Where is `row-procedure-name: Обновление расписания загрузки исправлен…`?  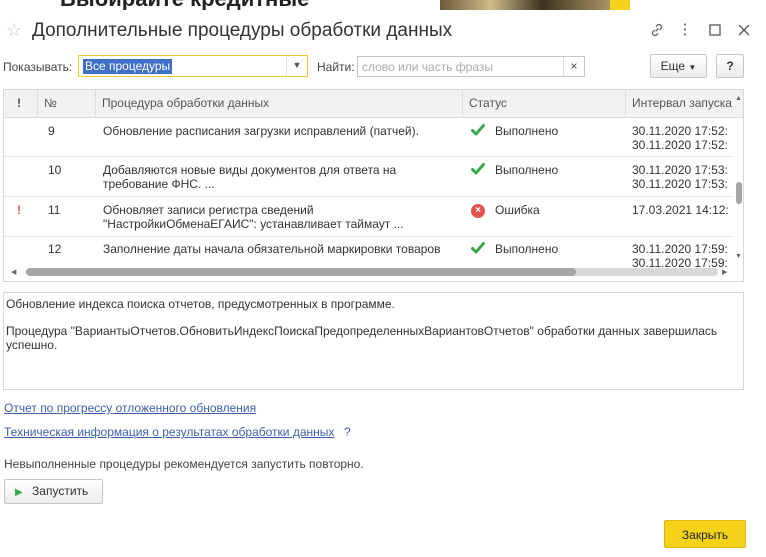 row-procedure-name: Обновление расписания загрузки исправлен… is located at coordinates (261, 131).